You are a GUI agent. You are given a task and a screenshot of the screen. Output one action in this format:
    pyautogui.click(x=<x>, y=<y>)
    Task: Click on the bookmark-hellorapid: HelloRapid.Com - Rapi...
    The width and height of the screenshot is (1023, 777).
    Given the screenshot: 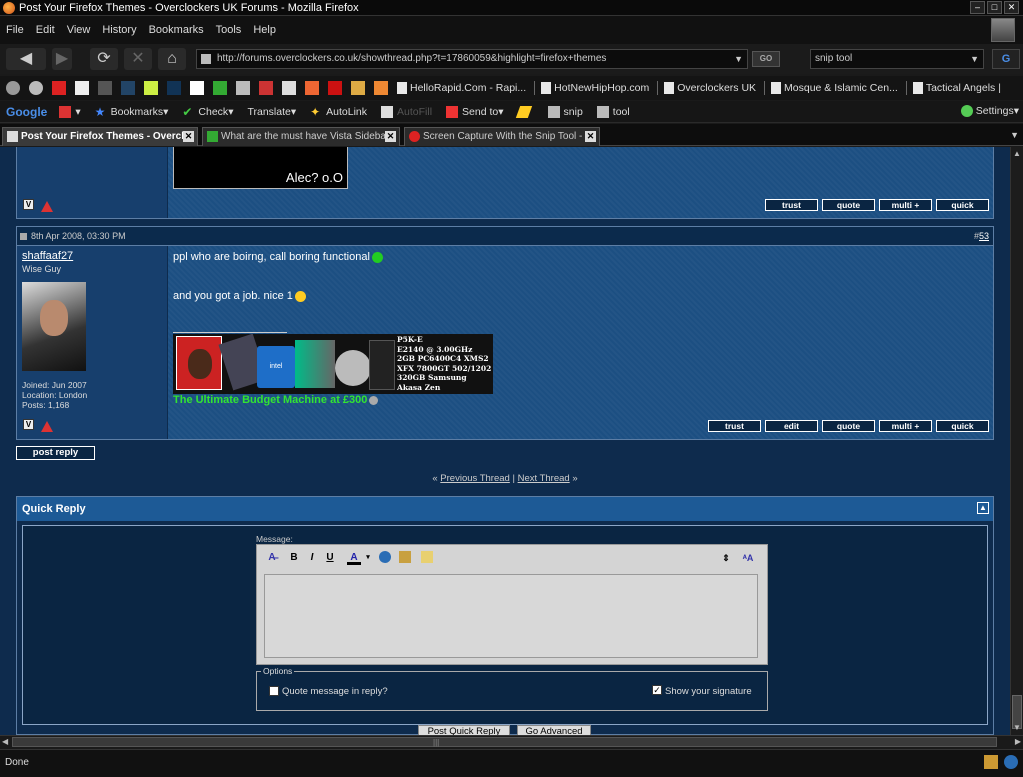 What is the action you would take?
    pyautogui.click(x=461, y=88)
    